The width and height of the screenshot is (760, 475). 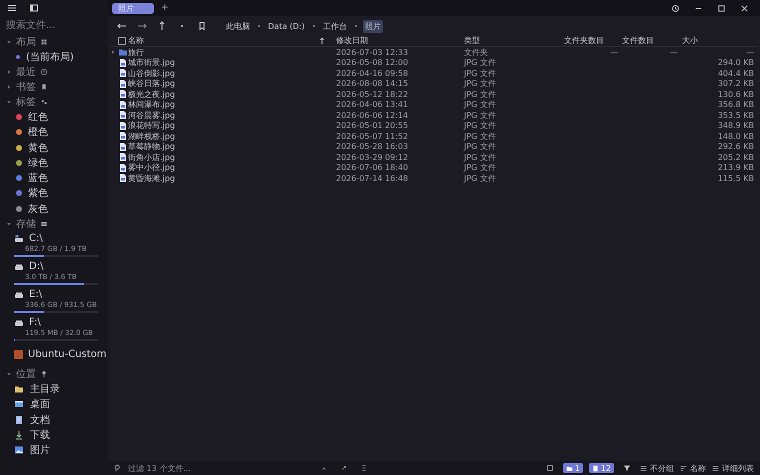 I want to click on table-cell: 2026-08-08 14:15, so click(x=372, y=83).